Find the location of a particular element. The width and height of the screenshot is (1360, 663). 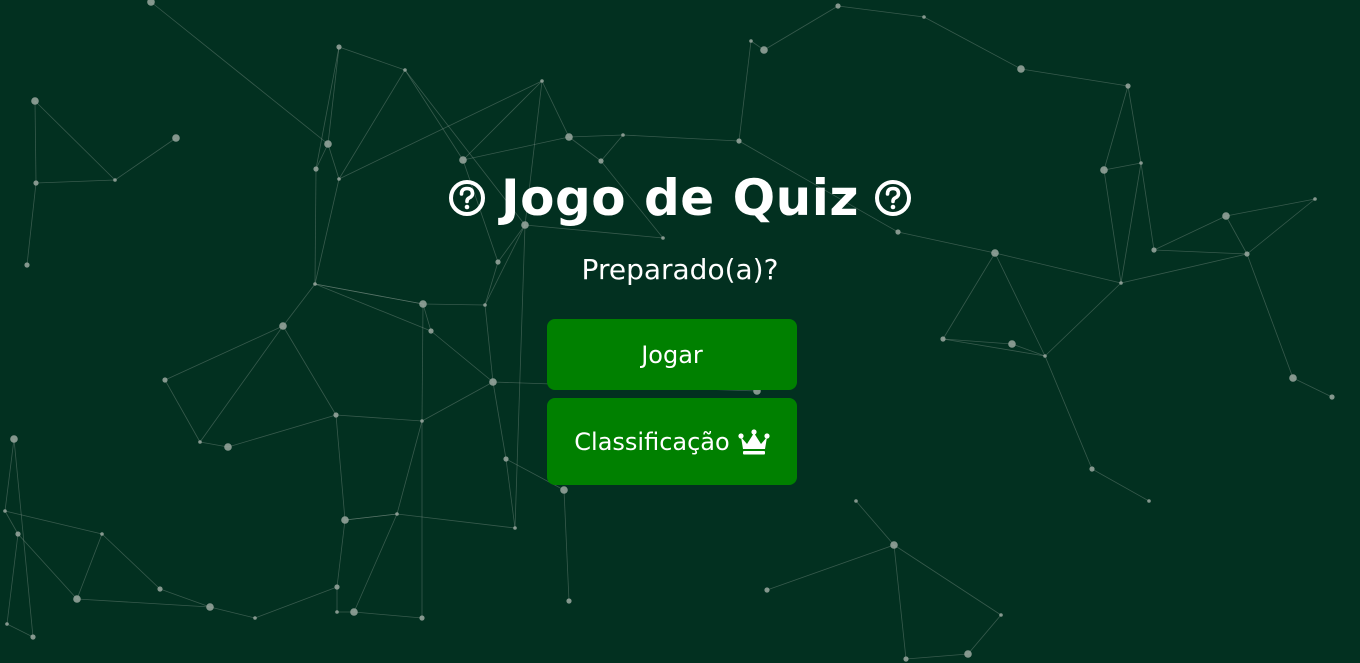

page-title: Jogo de Quiz is located at coordinates (680, 198).